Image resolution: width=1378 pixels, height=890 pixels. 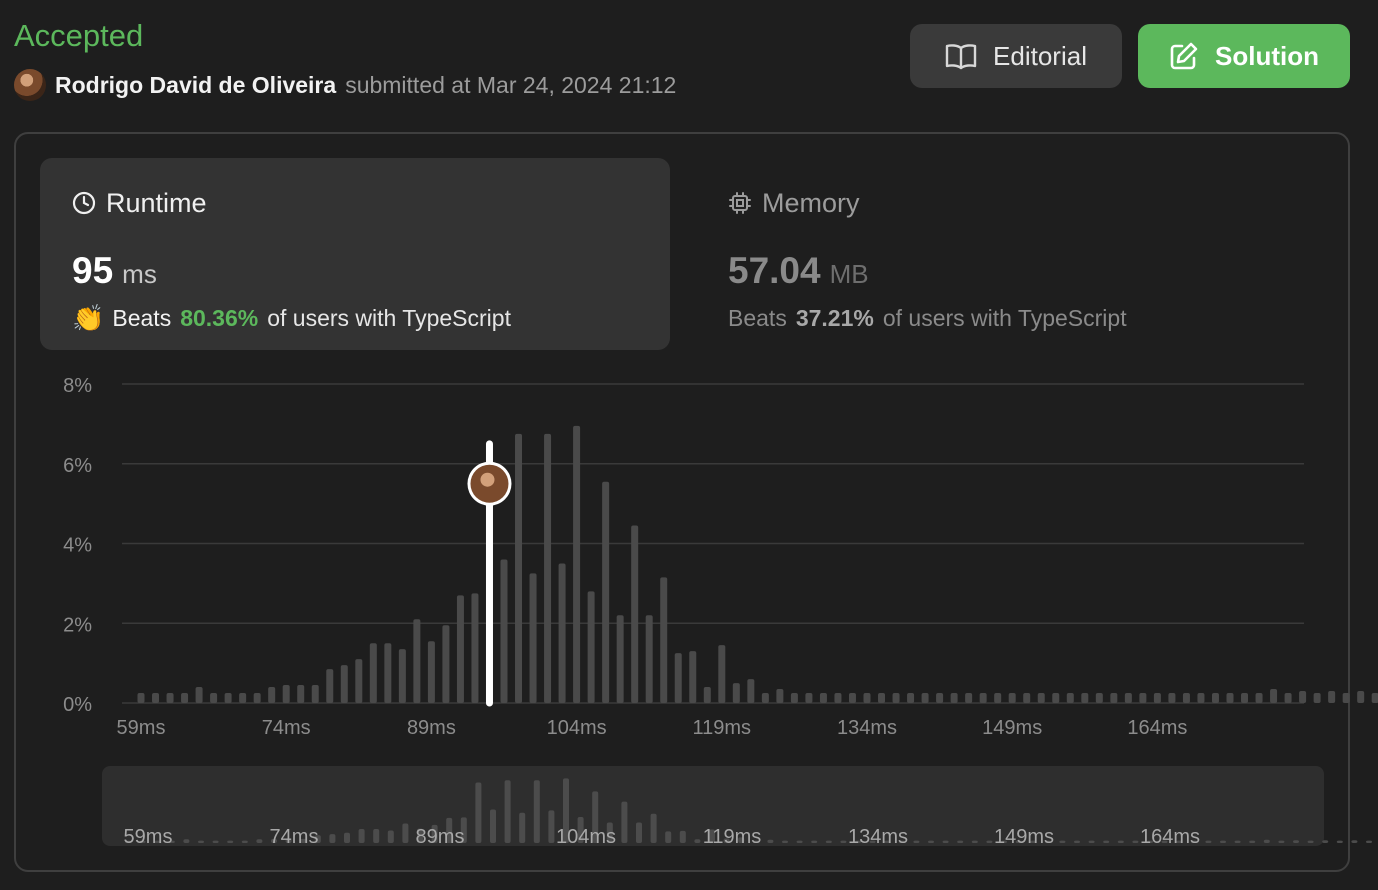 I want to click on y-tick-label: 0%, so click(x=77, y=705).